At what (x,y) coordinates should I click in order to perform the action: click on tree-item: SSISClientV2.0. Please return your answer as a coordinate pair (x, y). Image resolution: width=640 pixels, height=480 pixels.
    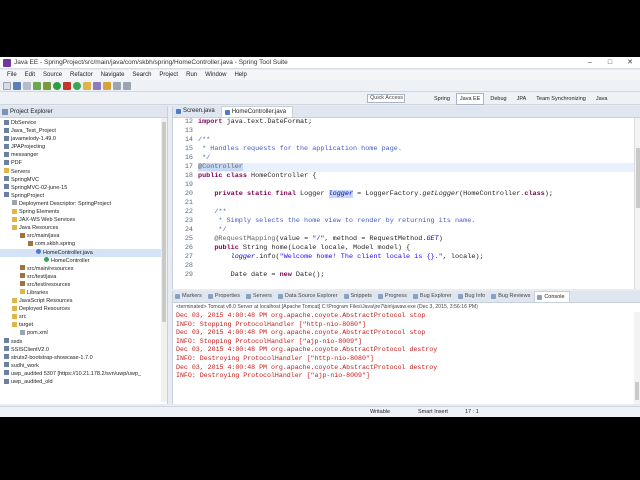
    Looking at the image, I should click on (83, 350).